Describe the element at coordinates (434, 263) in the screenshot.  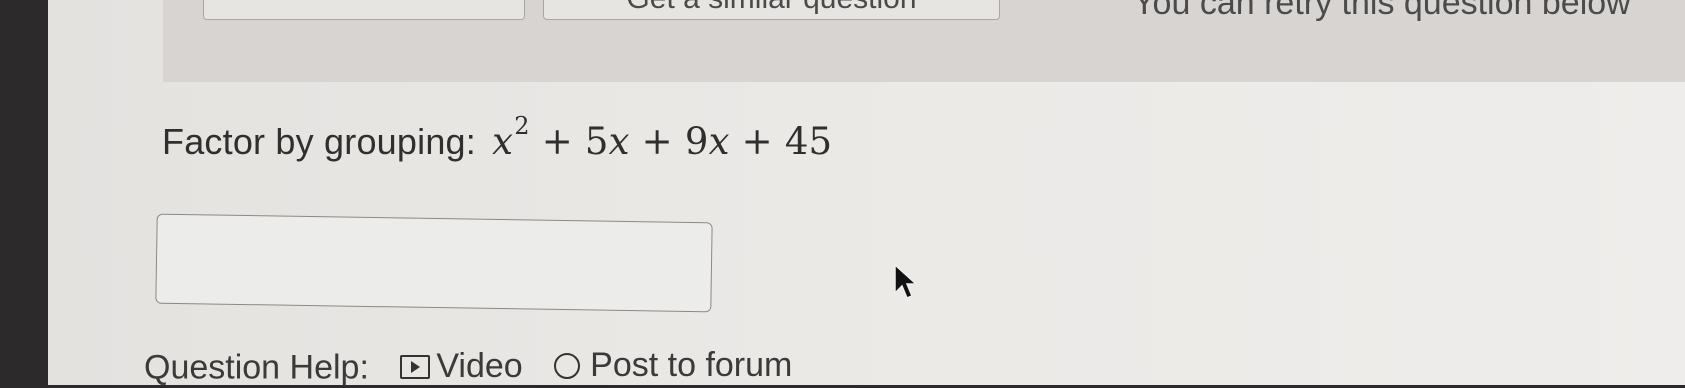
I see `answer-input` at that location.